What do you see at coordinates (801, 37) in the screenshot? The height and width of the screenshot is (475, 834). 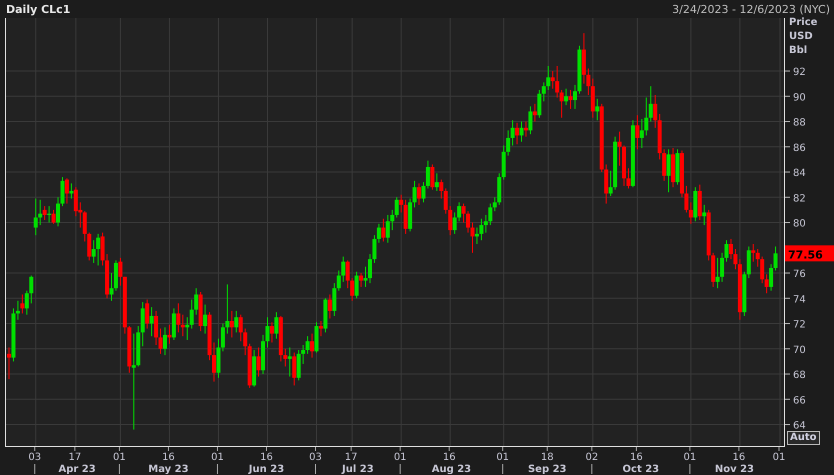 I see `axis-unit-label: USD` at bounding box center [801, 37].